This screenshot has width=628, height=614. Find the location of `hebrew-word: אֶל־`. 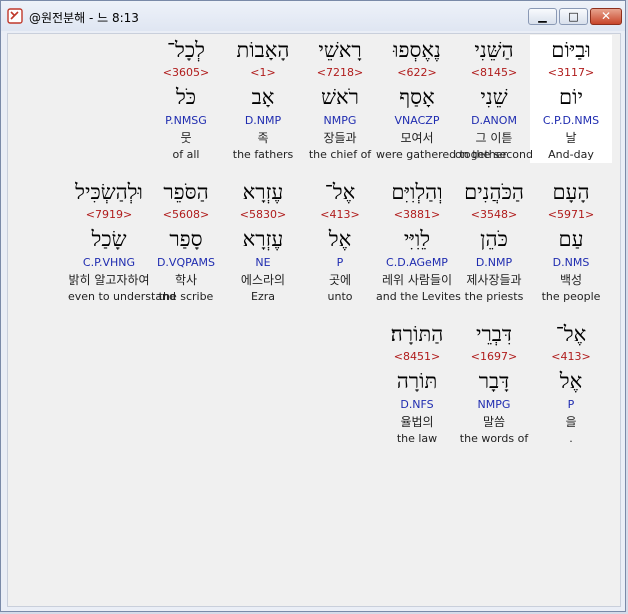

hebrew-word: אֶל־ is located at coordinates (571, 334).